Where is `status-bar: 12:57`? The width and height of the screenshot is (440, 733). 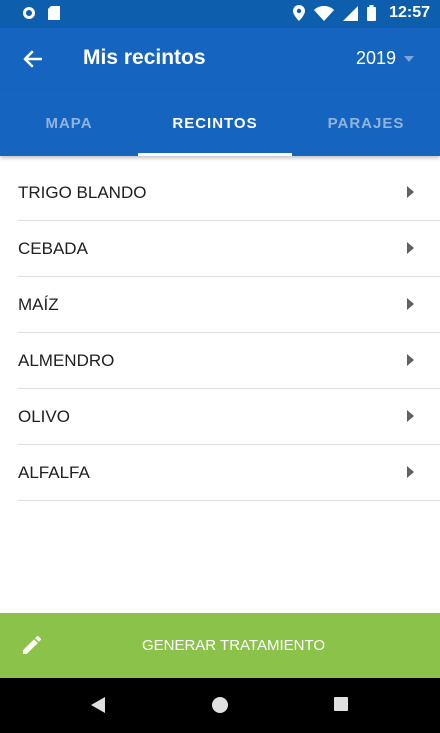
status-bar: 12:57 is located at coordinates (220, 14).